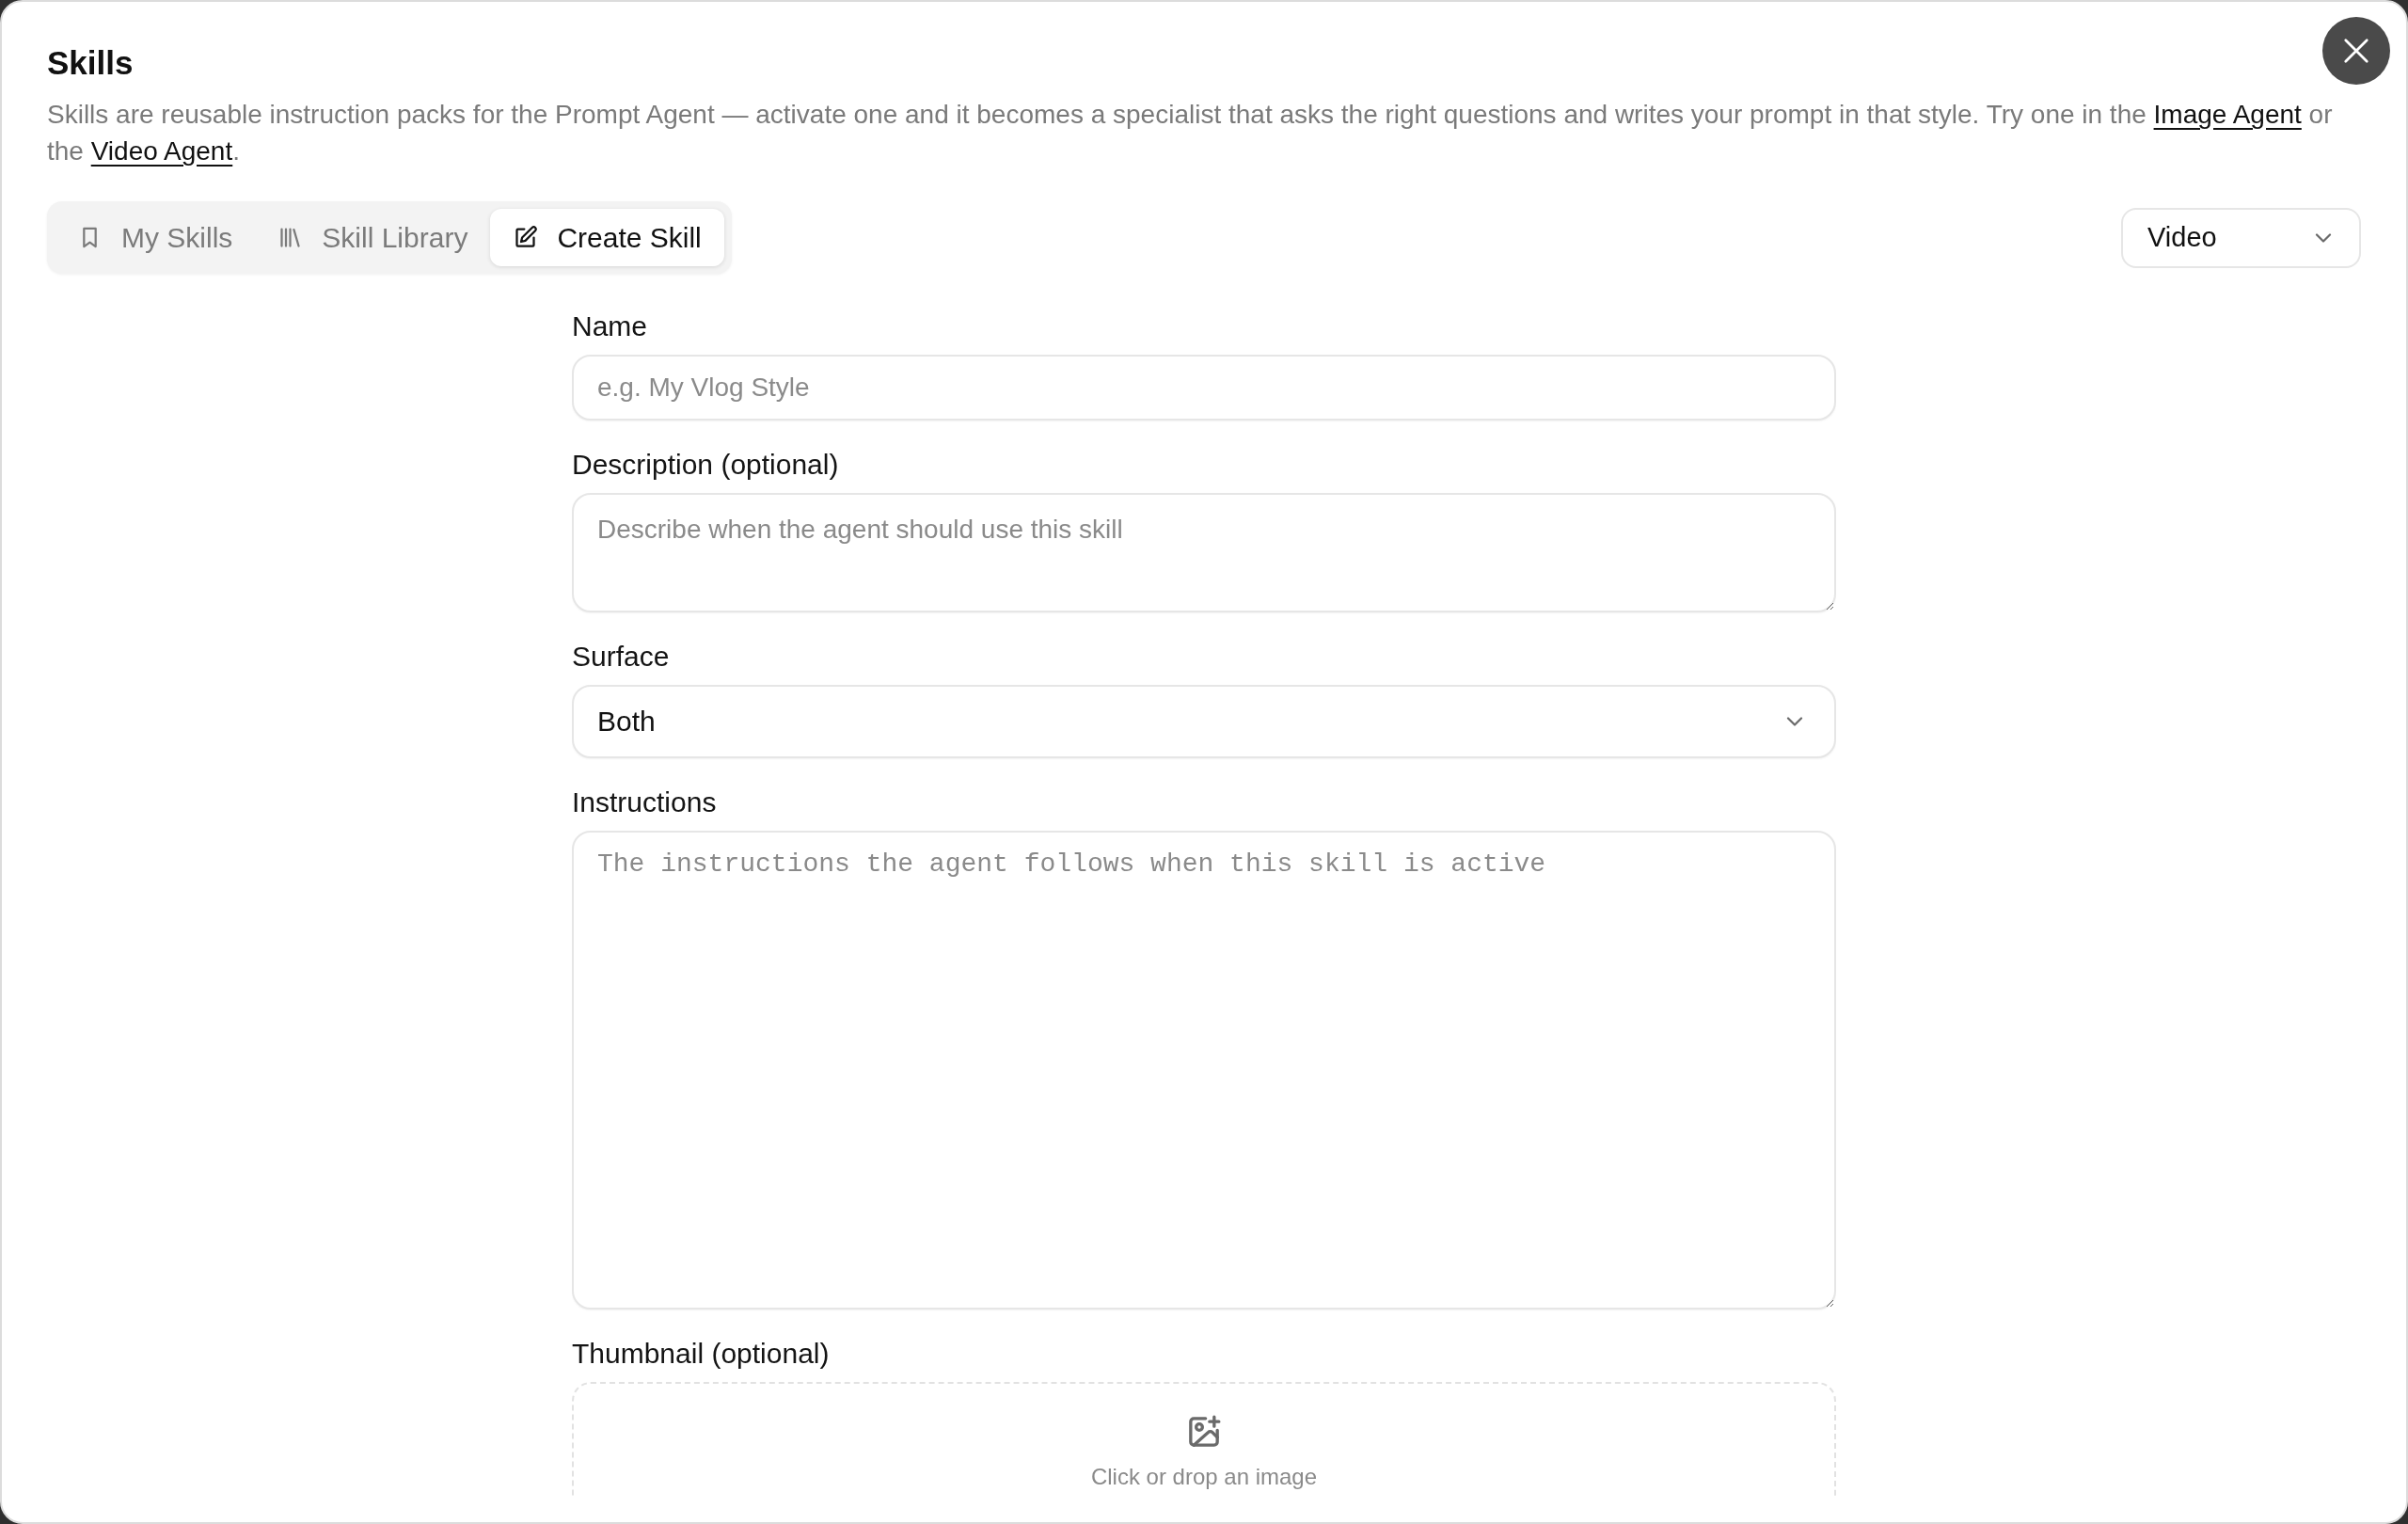 This screenshot has height=1524, width=2408. What do you see at coordinates (2227, 115) in the screenshot?
I see `agent-link: Image Agent` at bounding box center [2227, 115].